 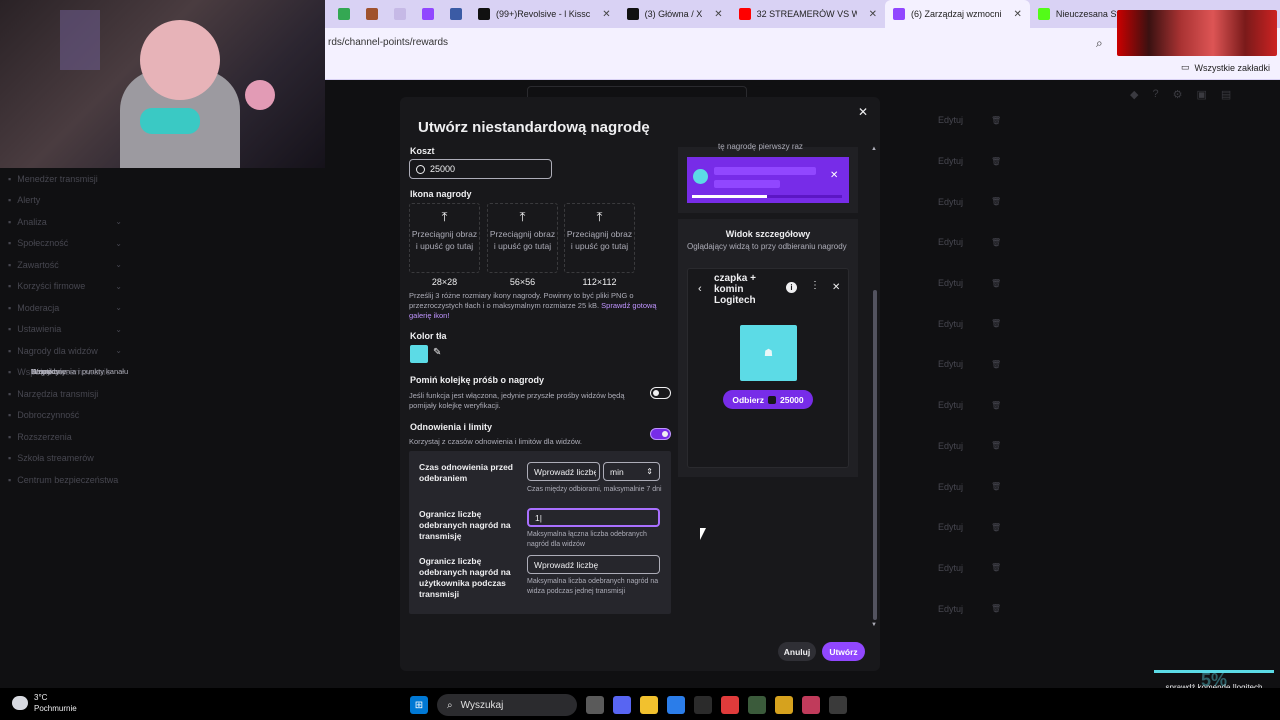 I want to click on claim-label: Odbierz, so click(x=748, y=399).